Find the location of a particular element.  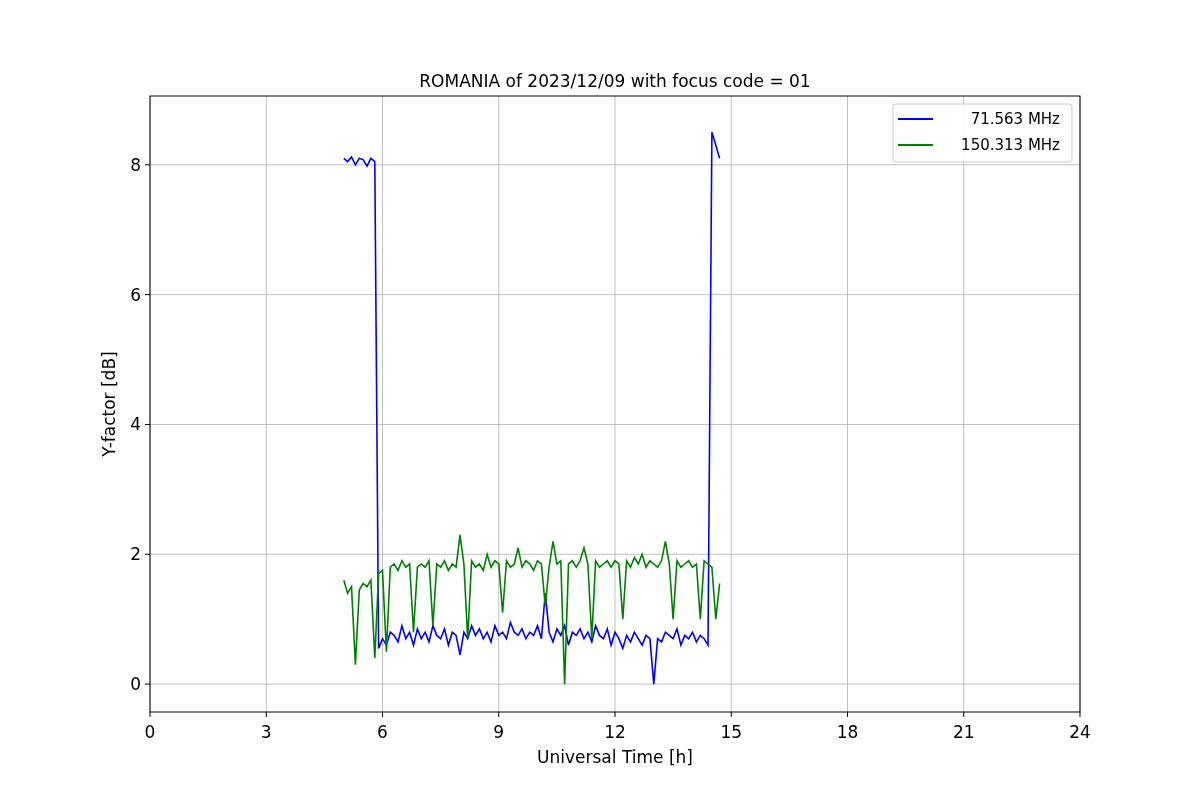

legend-label: 150.313 MHz is located at coordinates (1010, 145).